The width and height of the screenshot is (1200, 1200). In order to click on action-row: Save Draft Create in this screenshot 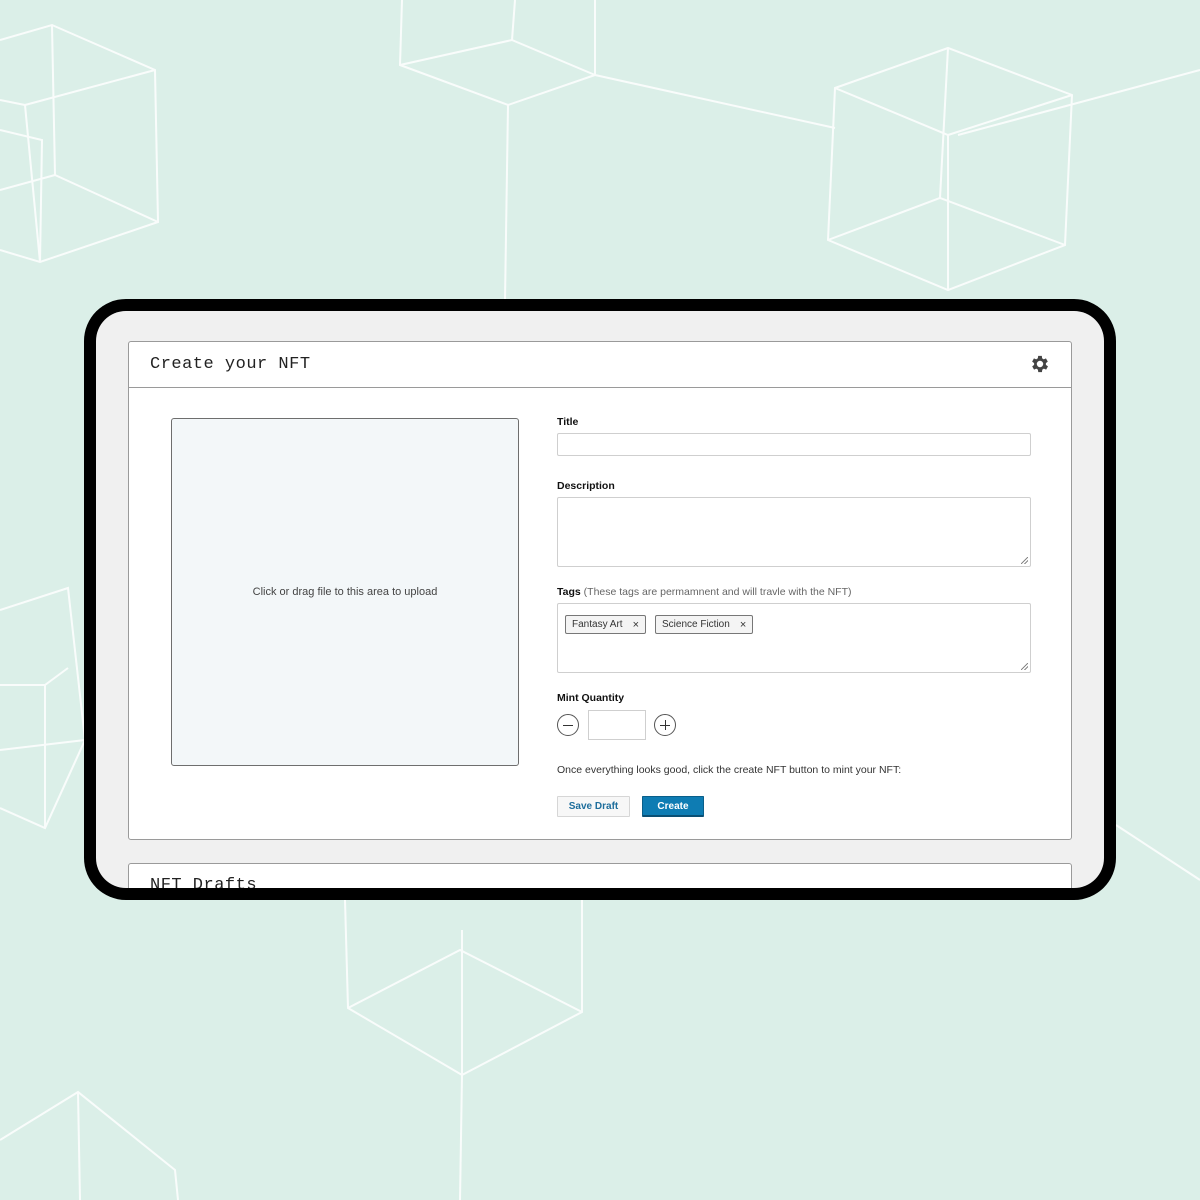, I will do `click(794, 807)`.